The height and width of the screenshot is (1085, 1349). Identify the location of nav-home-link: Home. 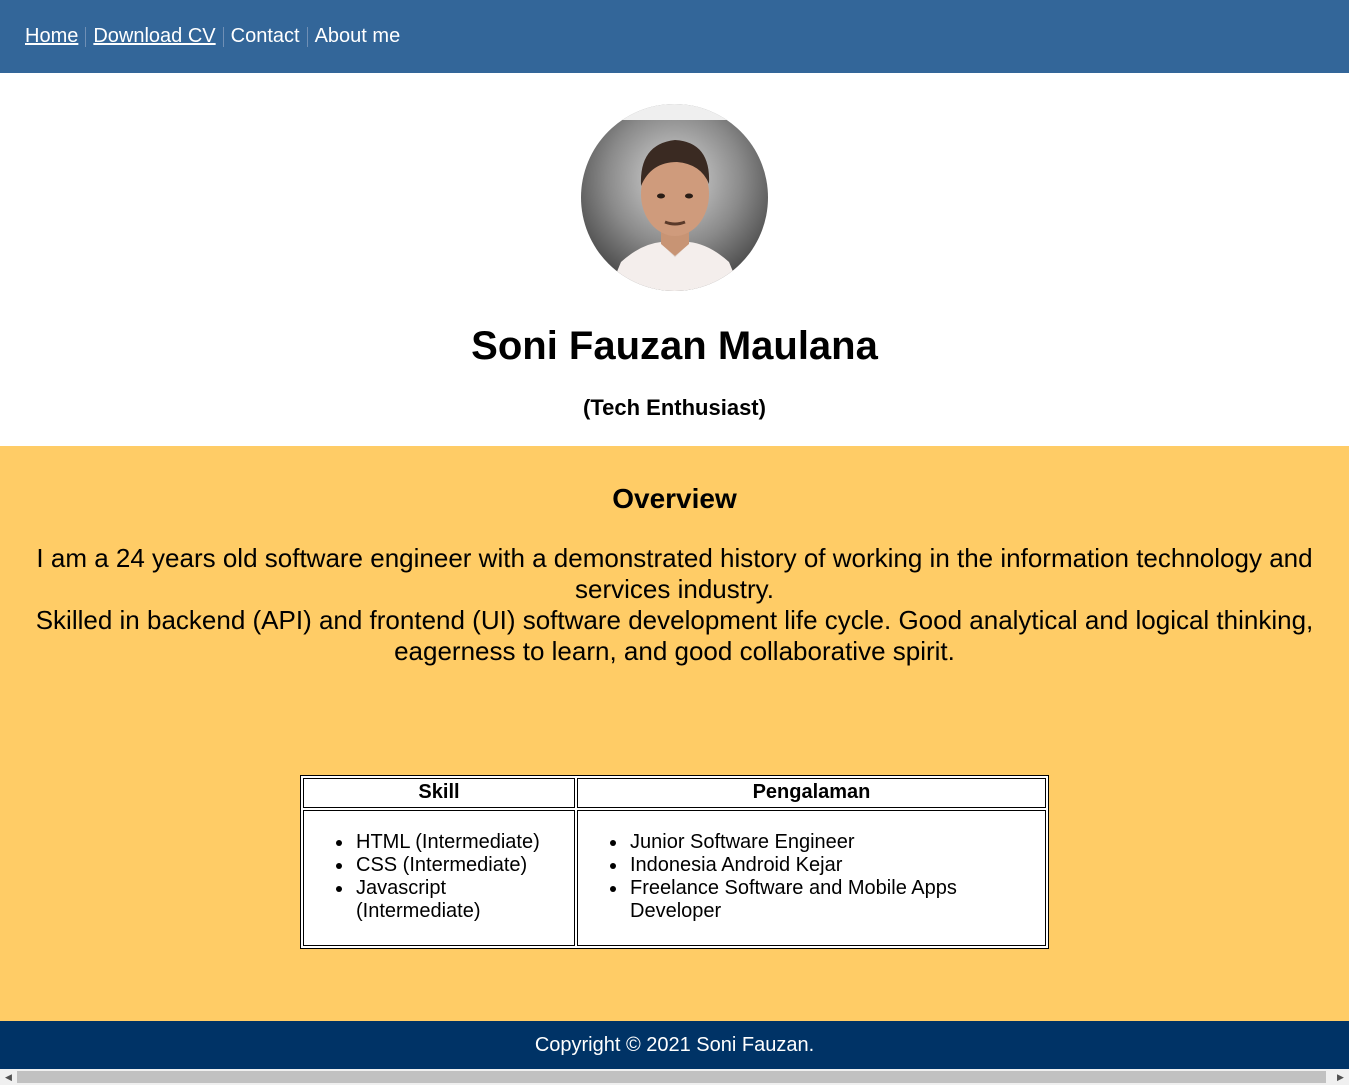
(51, 36).